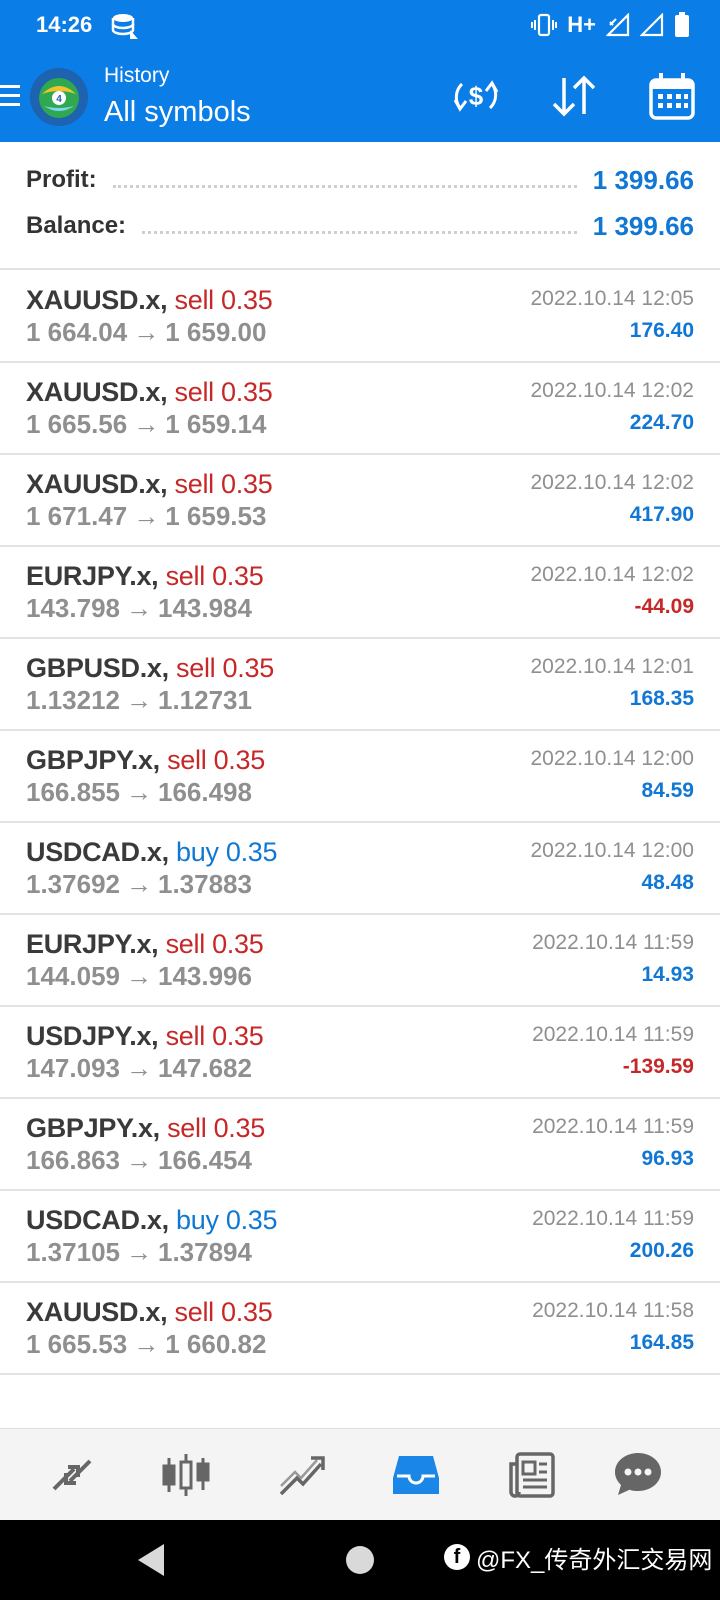 The height and width of the screenshot is (1600, 720). Describe the element at coordinates (93, 760) in the screenshot. I see `deal-symbol: GBPJPY.x,` at that location.